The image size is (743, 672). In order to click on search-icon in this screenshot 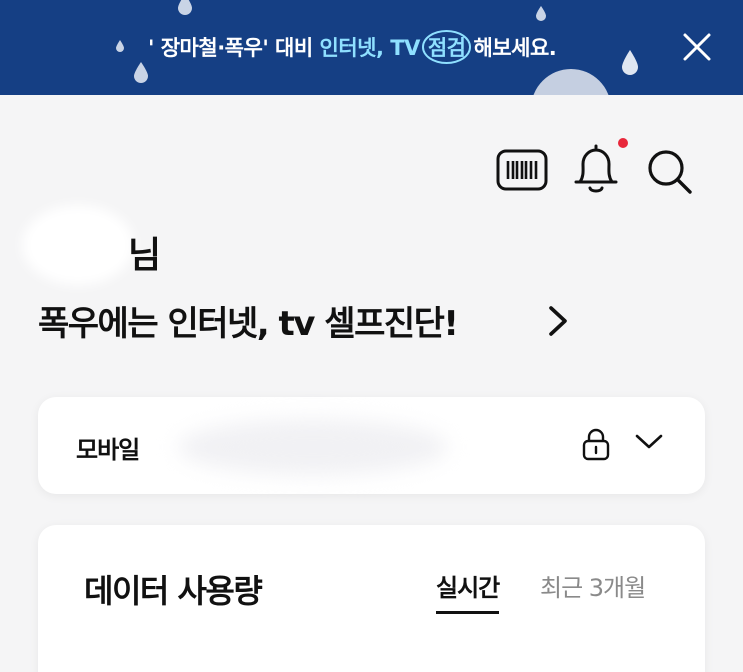, I will do `click(669, 171)`.